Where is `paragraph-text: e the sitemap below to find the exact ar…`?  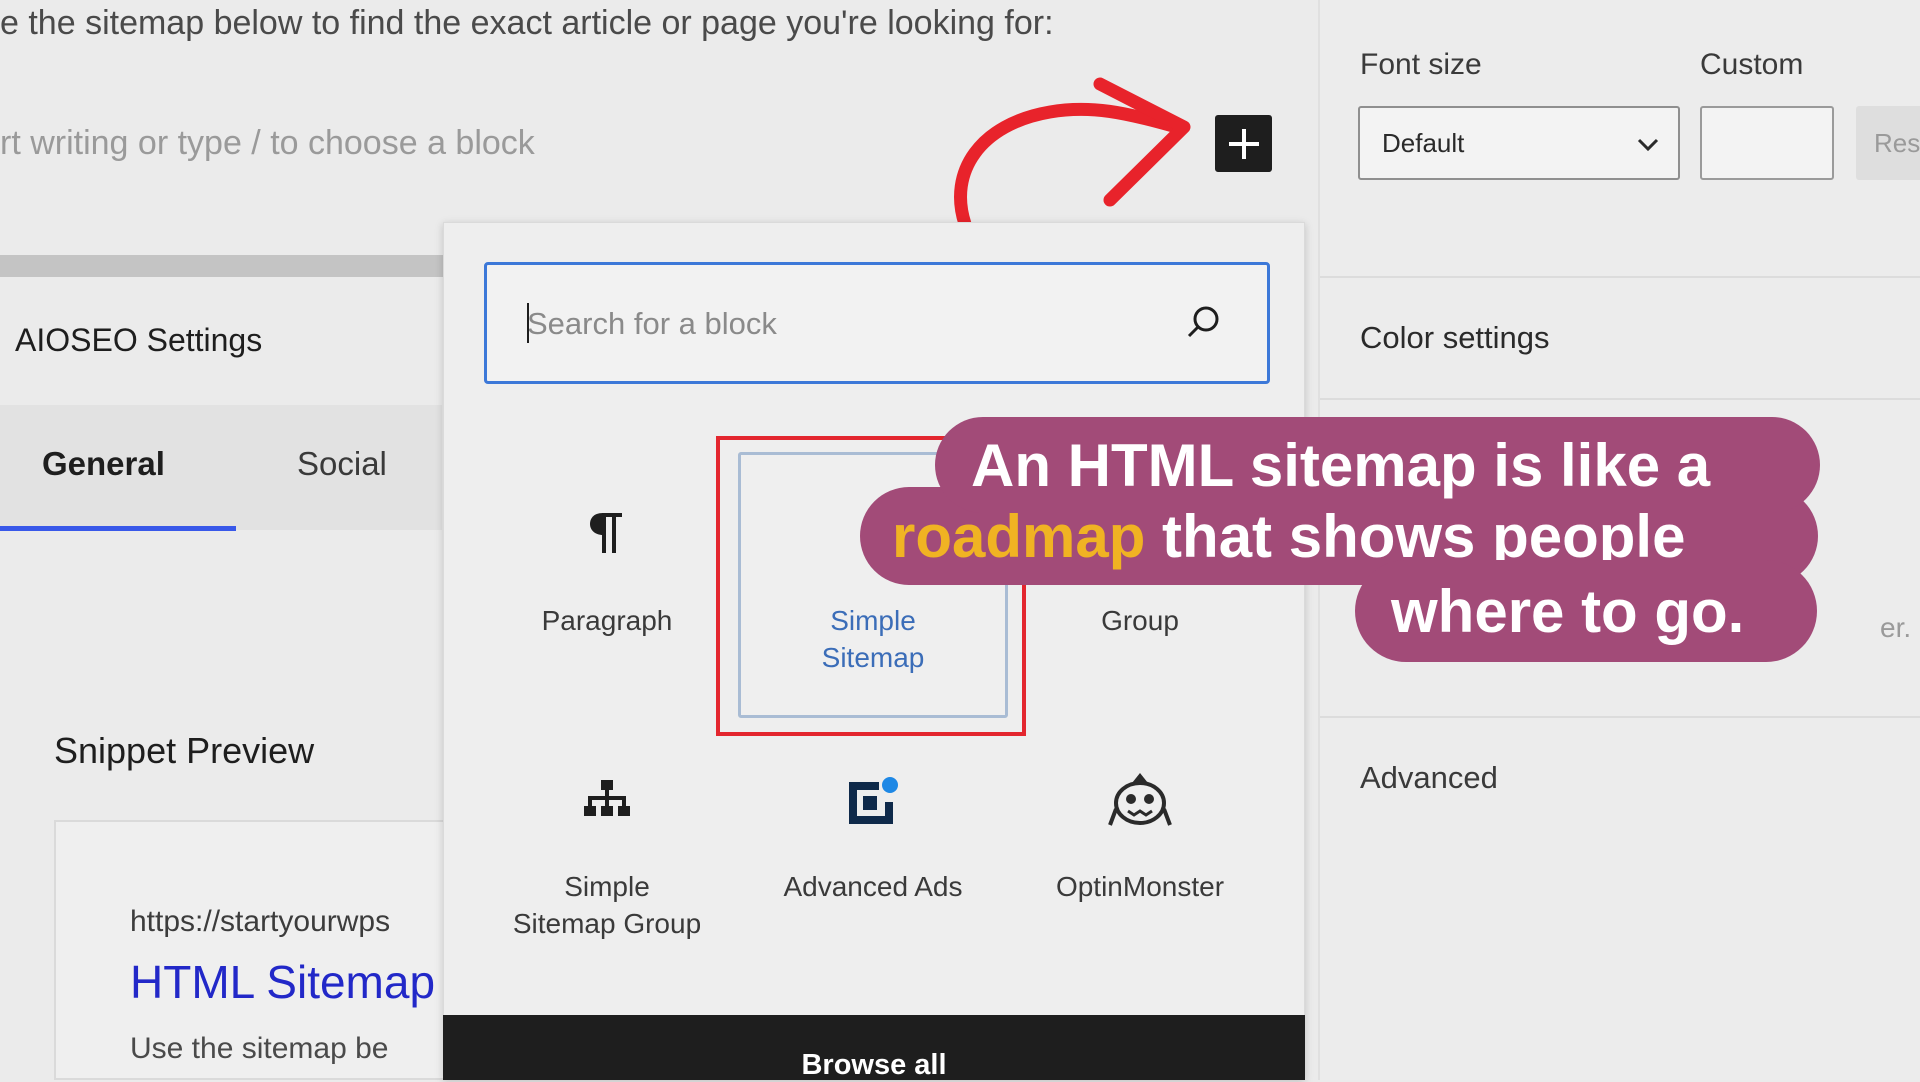
paragraph-text: e the sitemap below to find the exact ar… is located at coordinates (527, 23).